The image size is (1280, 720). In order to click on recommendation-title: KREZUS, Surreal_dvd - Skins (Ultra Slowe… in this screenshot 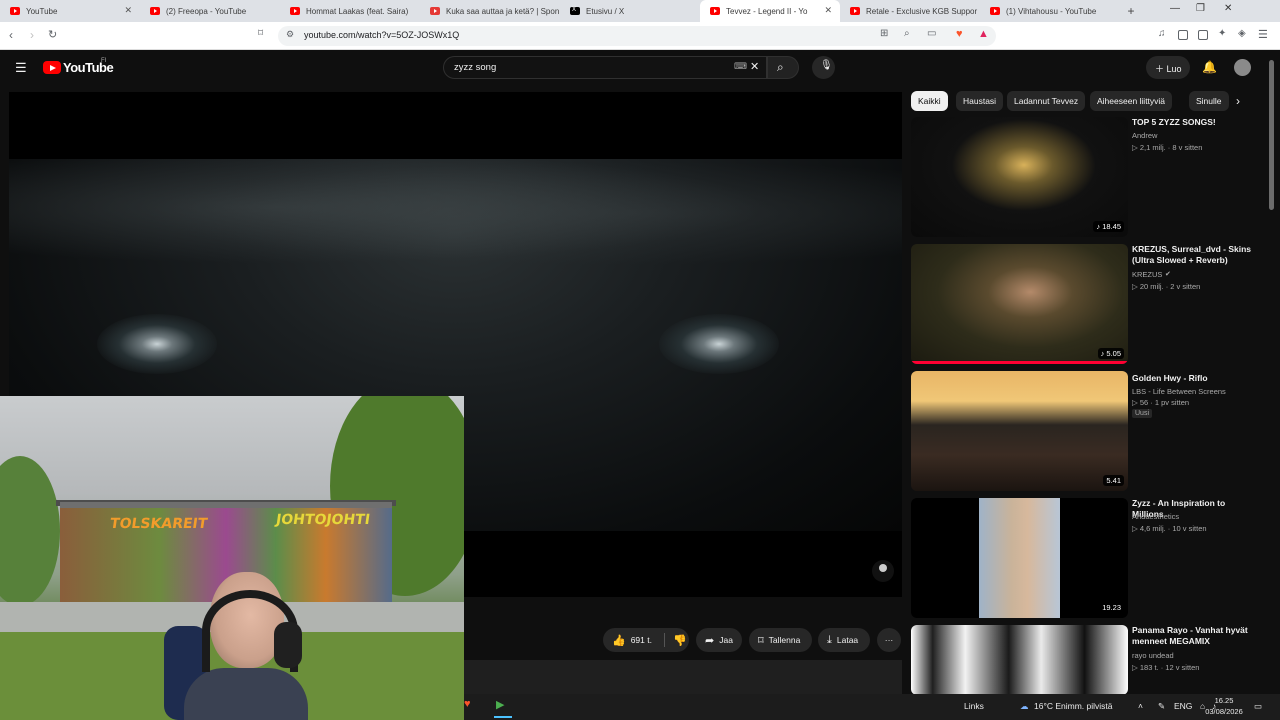, I will do `click(1192, 255)`.